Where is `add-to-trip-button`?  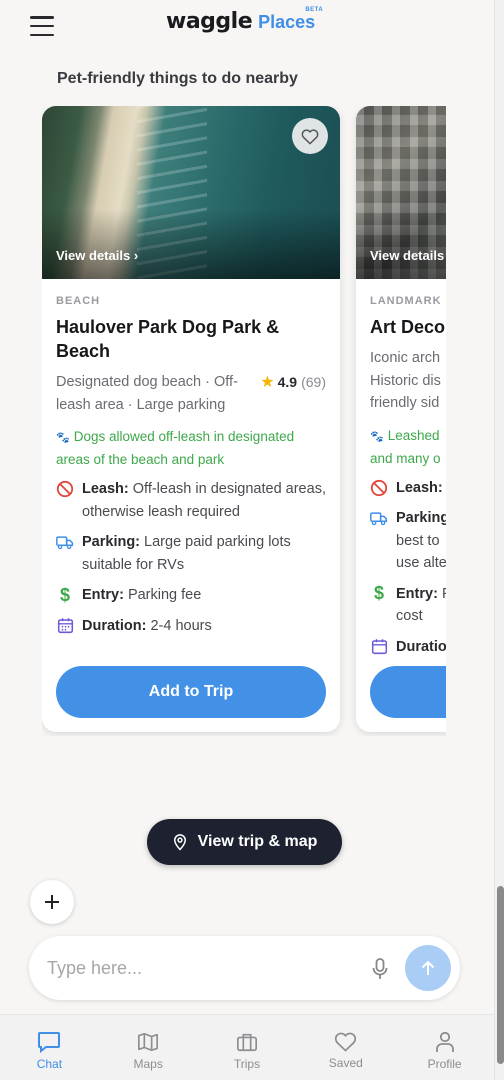 add-to-trip-button is located at coordinates (408, 692).